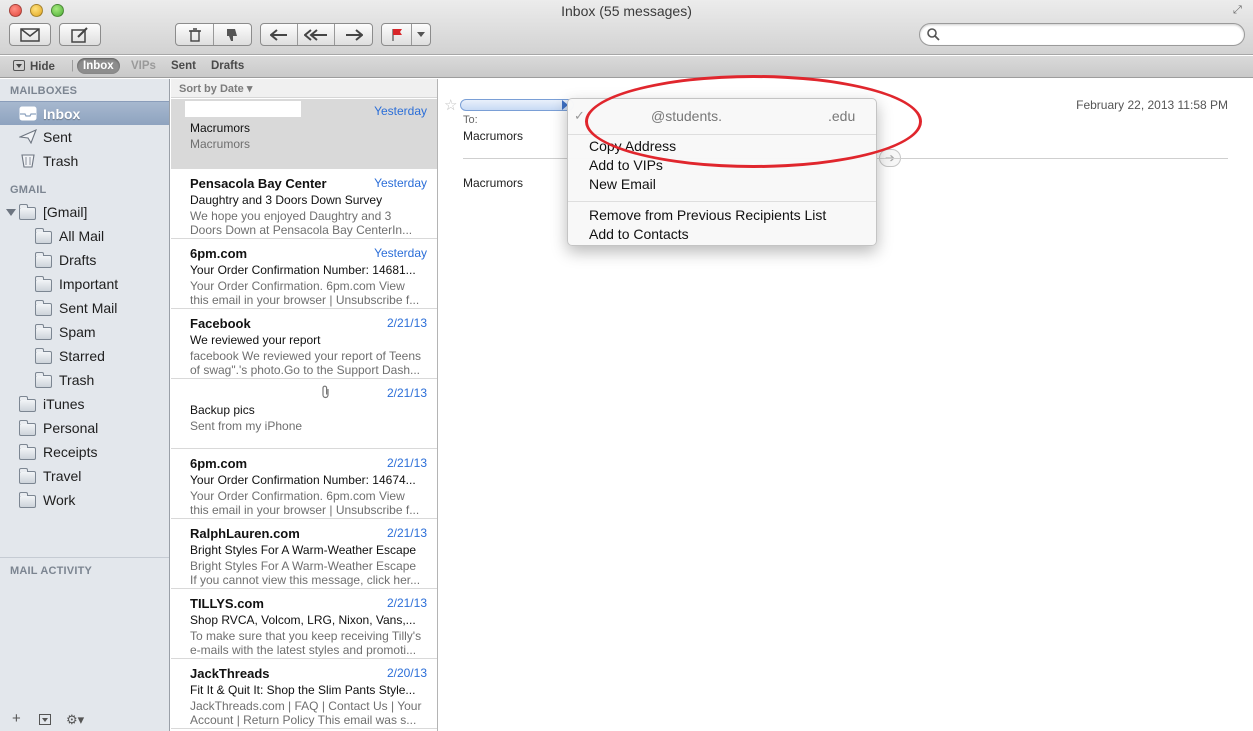 The width and height of the screenshot is (1253, 731). Describe the element at coordinates (304, 88) in the screenshot. I see `sort-by-date: Sort by Date ▾` at that location.